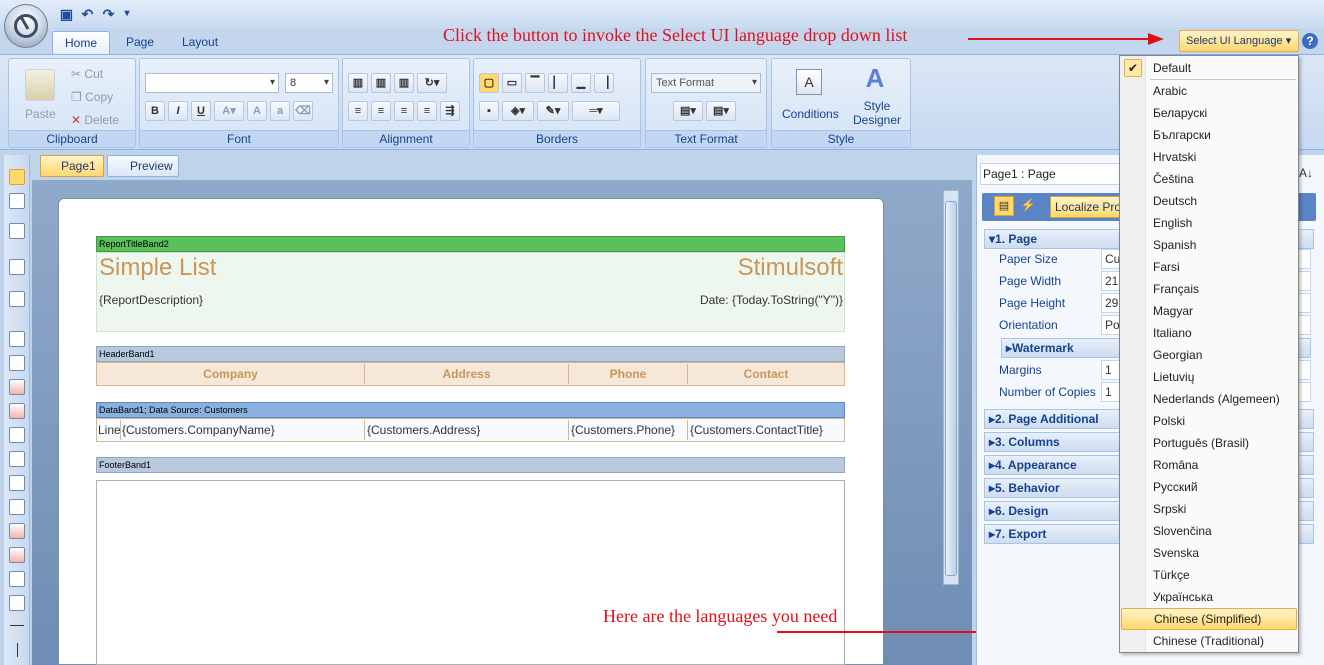 The height and width of the screenshot is (665, 1324). I want to click on properties-view-icon: ▤, so click(1004, 206).